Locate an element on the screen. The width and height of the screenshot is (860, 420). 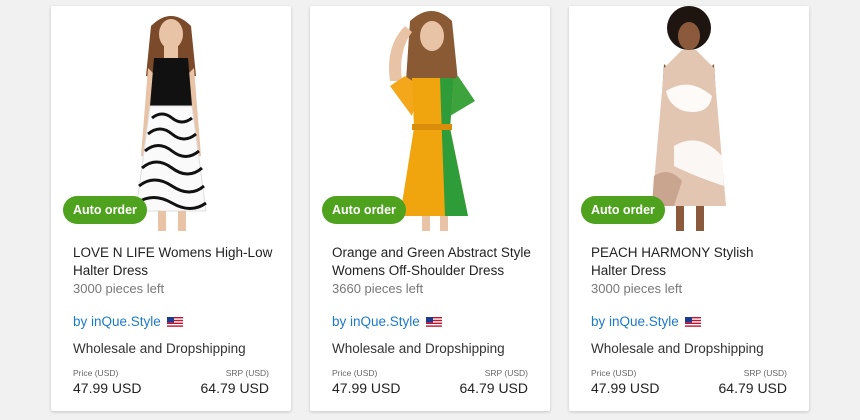
product-title: LOVE N LIFE Womens High-Low Halter Dress is located at coordinates (173, 262).